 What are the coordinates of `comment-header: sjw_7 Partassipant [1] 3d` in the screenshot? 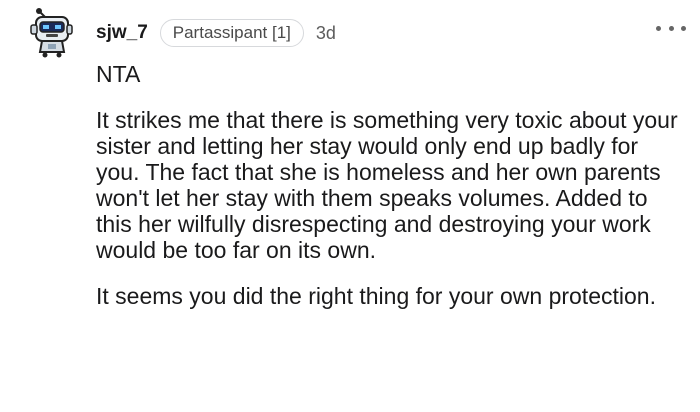 It's located at (216, 33).